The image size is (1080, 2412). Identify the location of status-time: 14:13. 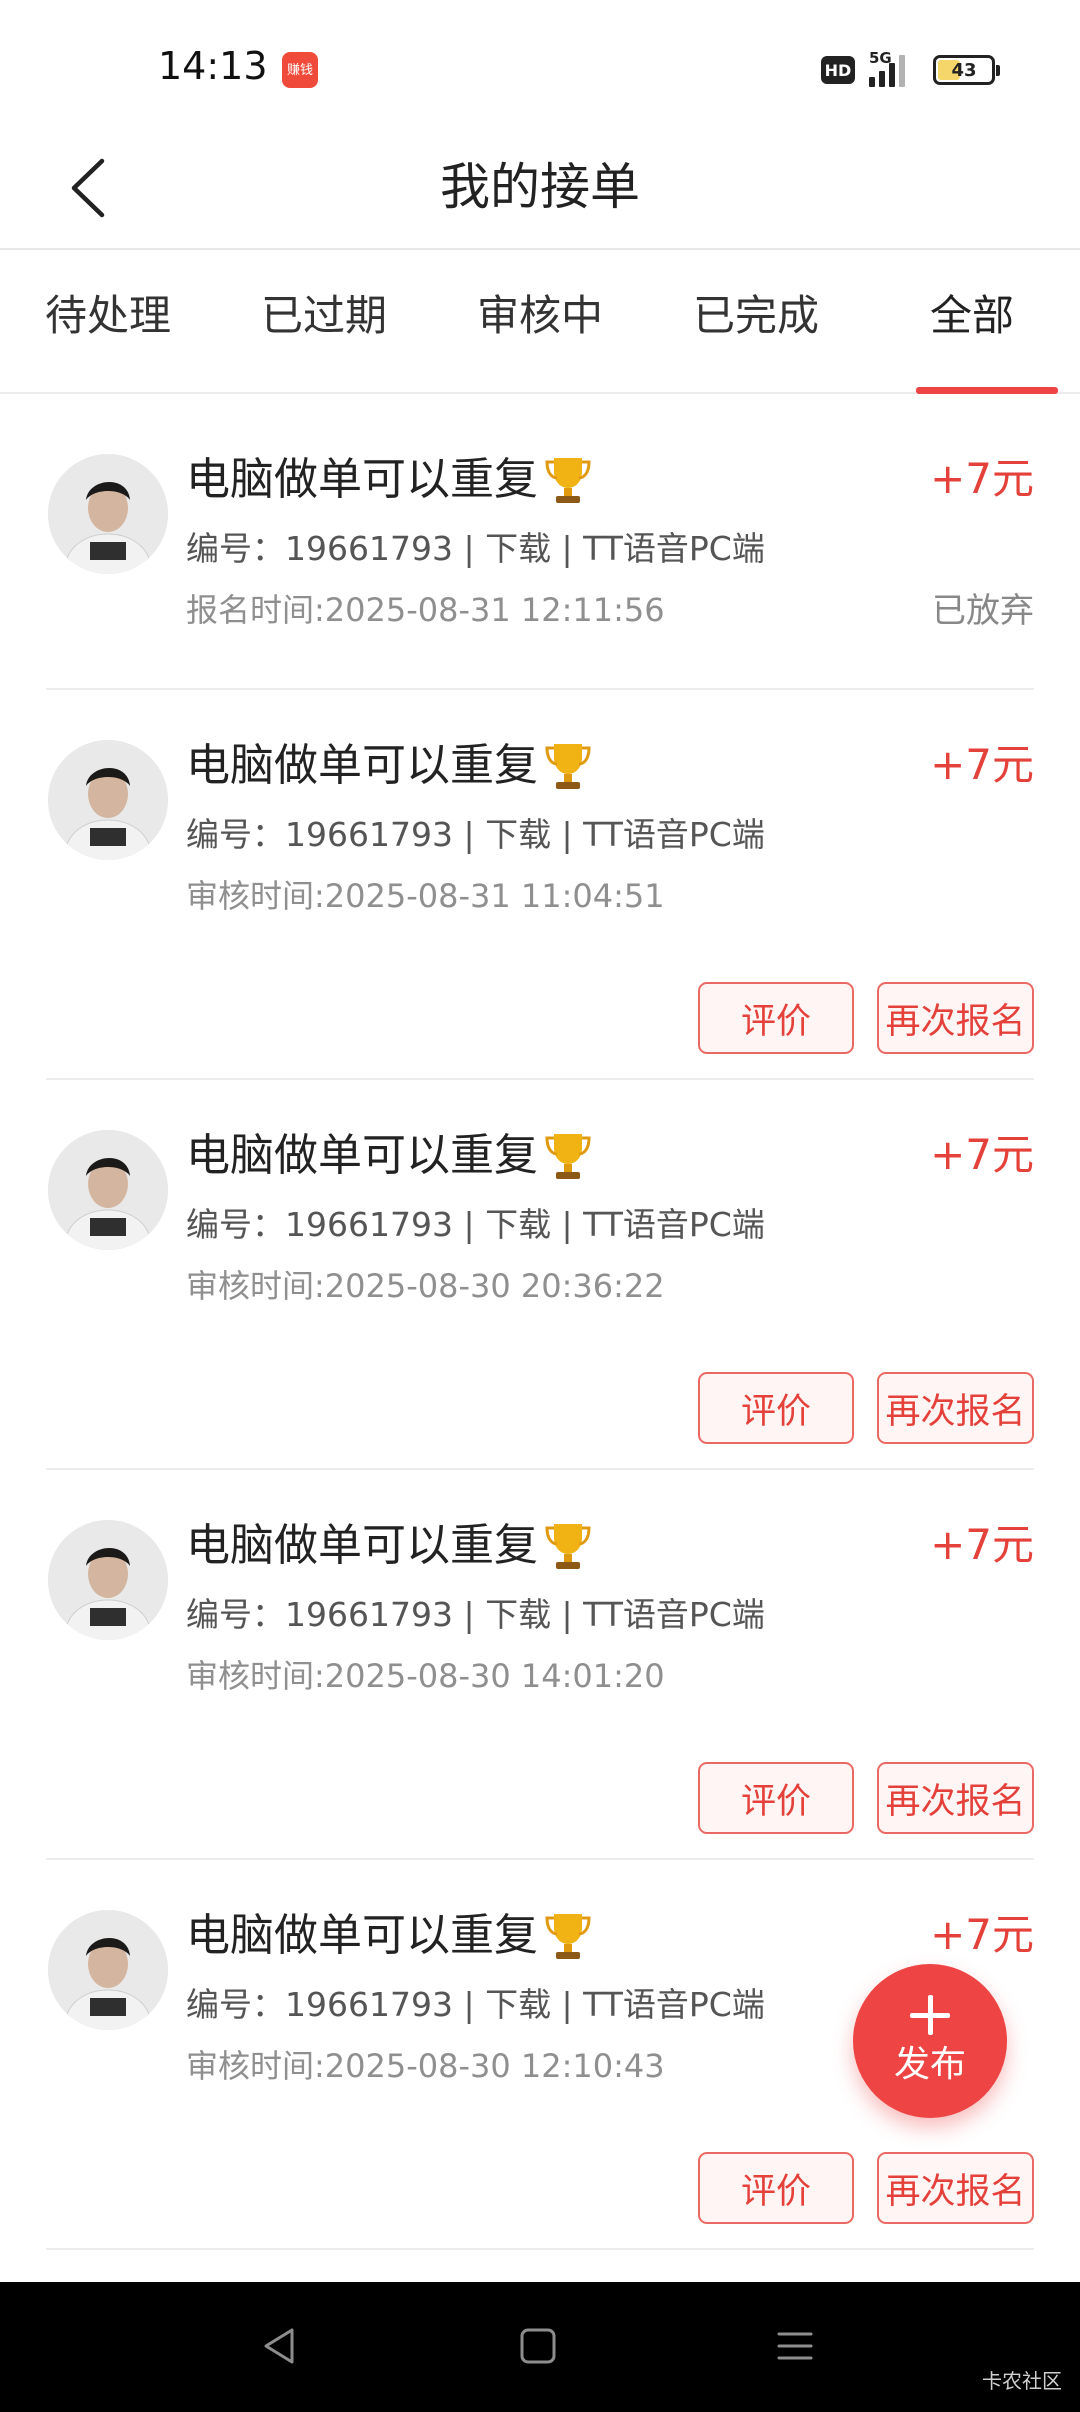
(213, 66).